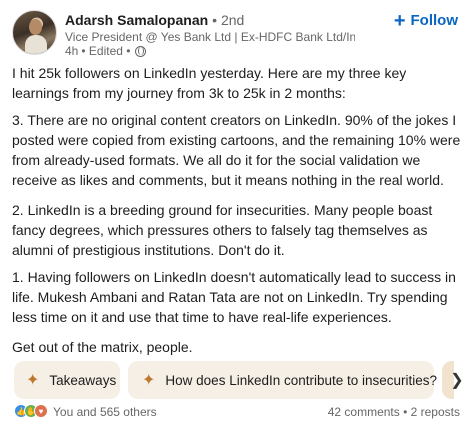  What do you see at coordinates (394, 412) in the screenshot?
I see `comments-reposts-count: 42 comments • 2 reposts` at bounding box center [394, 412].